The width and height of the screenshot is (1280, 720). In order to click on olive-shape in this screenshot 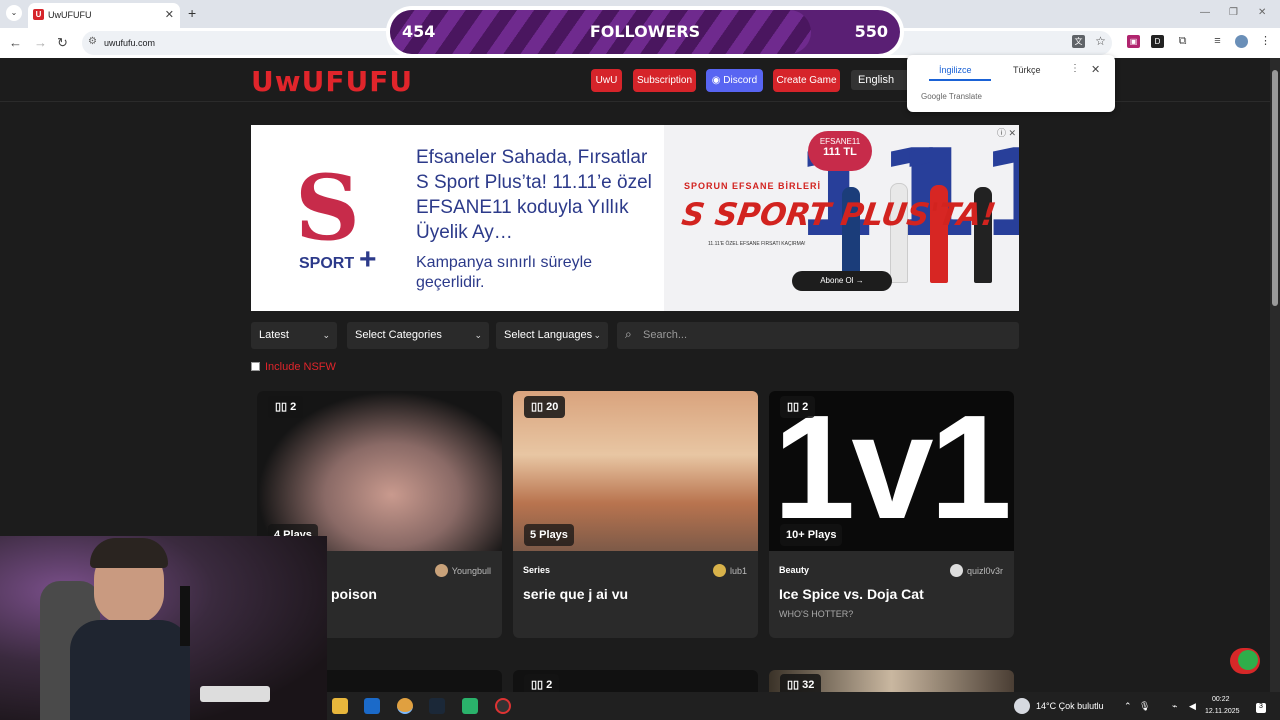, I will do `click(1248, 660)`.